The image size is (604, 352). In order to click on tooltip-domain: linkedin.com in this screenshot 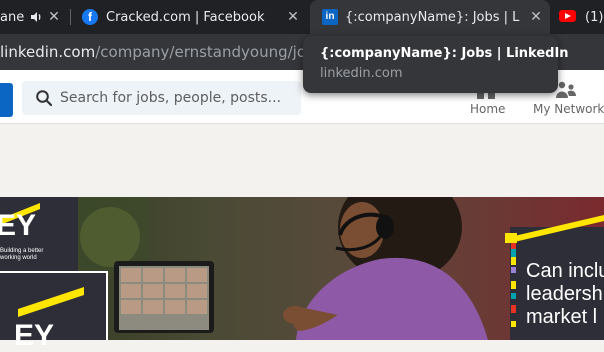, I will do `click(361, 73)`.